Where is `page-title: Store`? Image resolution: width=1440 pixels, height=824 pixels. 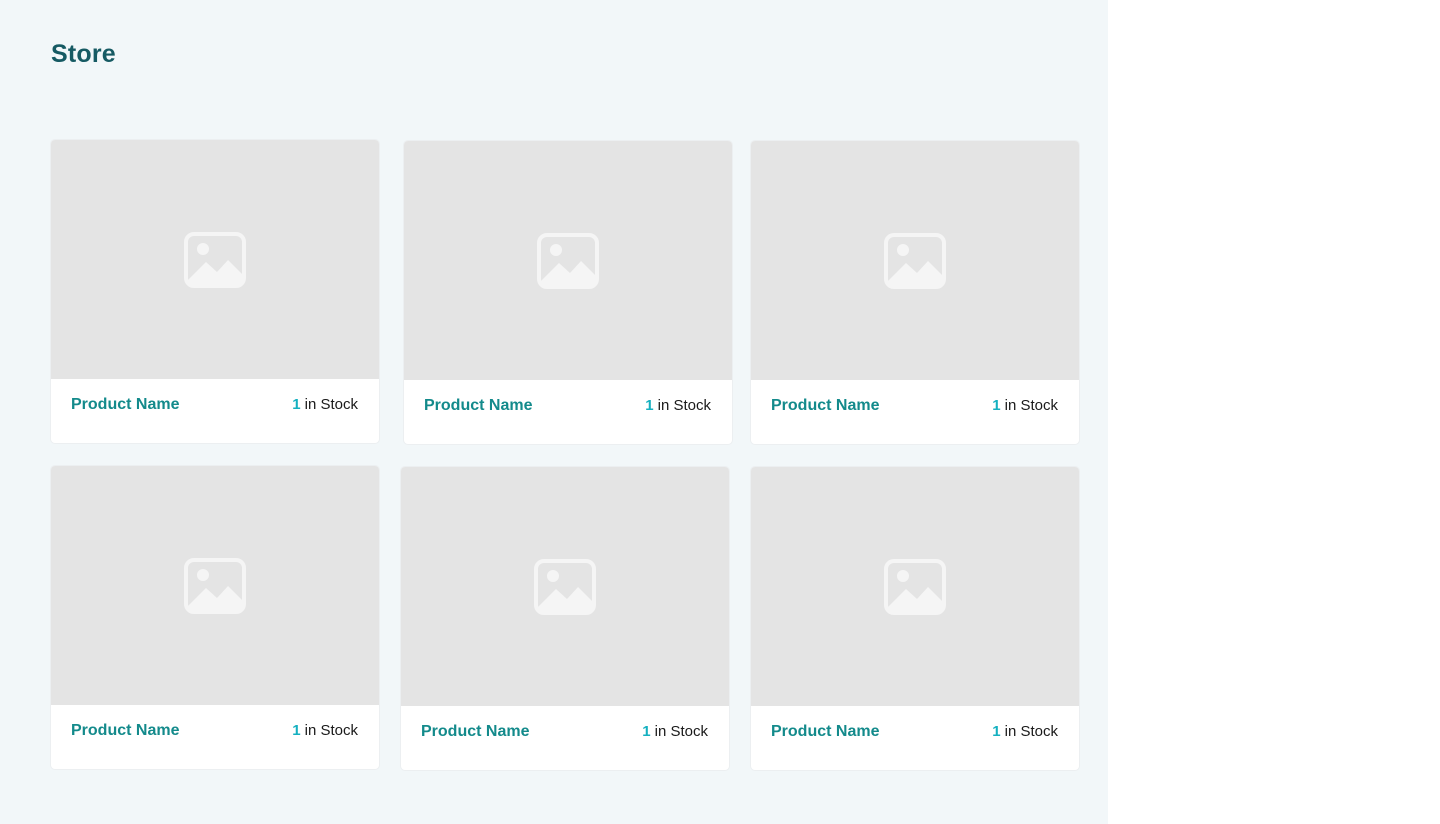
page-title: Store is located at coordinates (83, 54).